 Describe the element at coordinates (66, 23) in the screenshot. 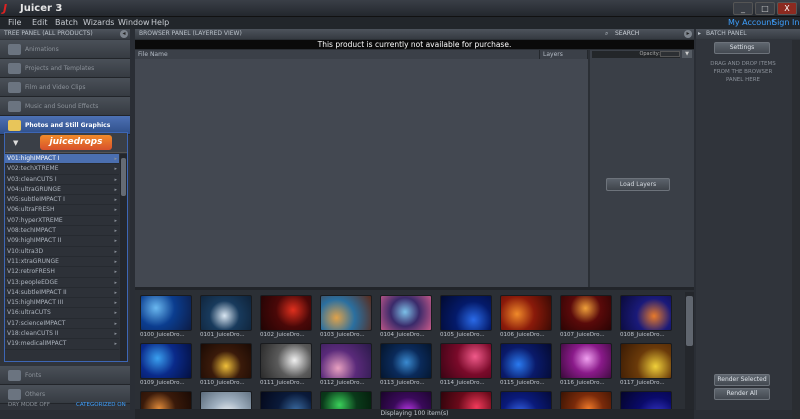

I see `menu-batch: Batch` at that location.